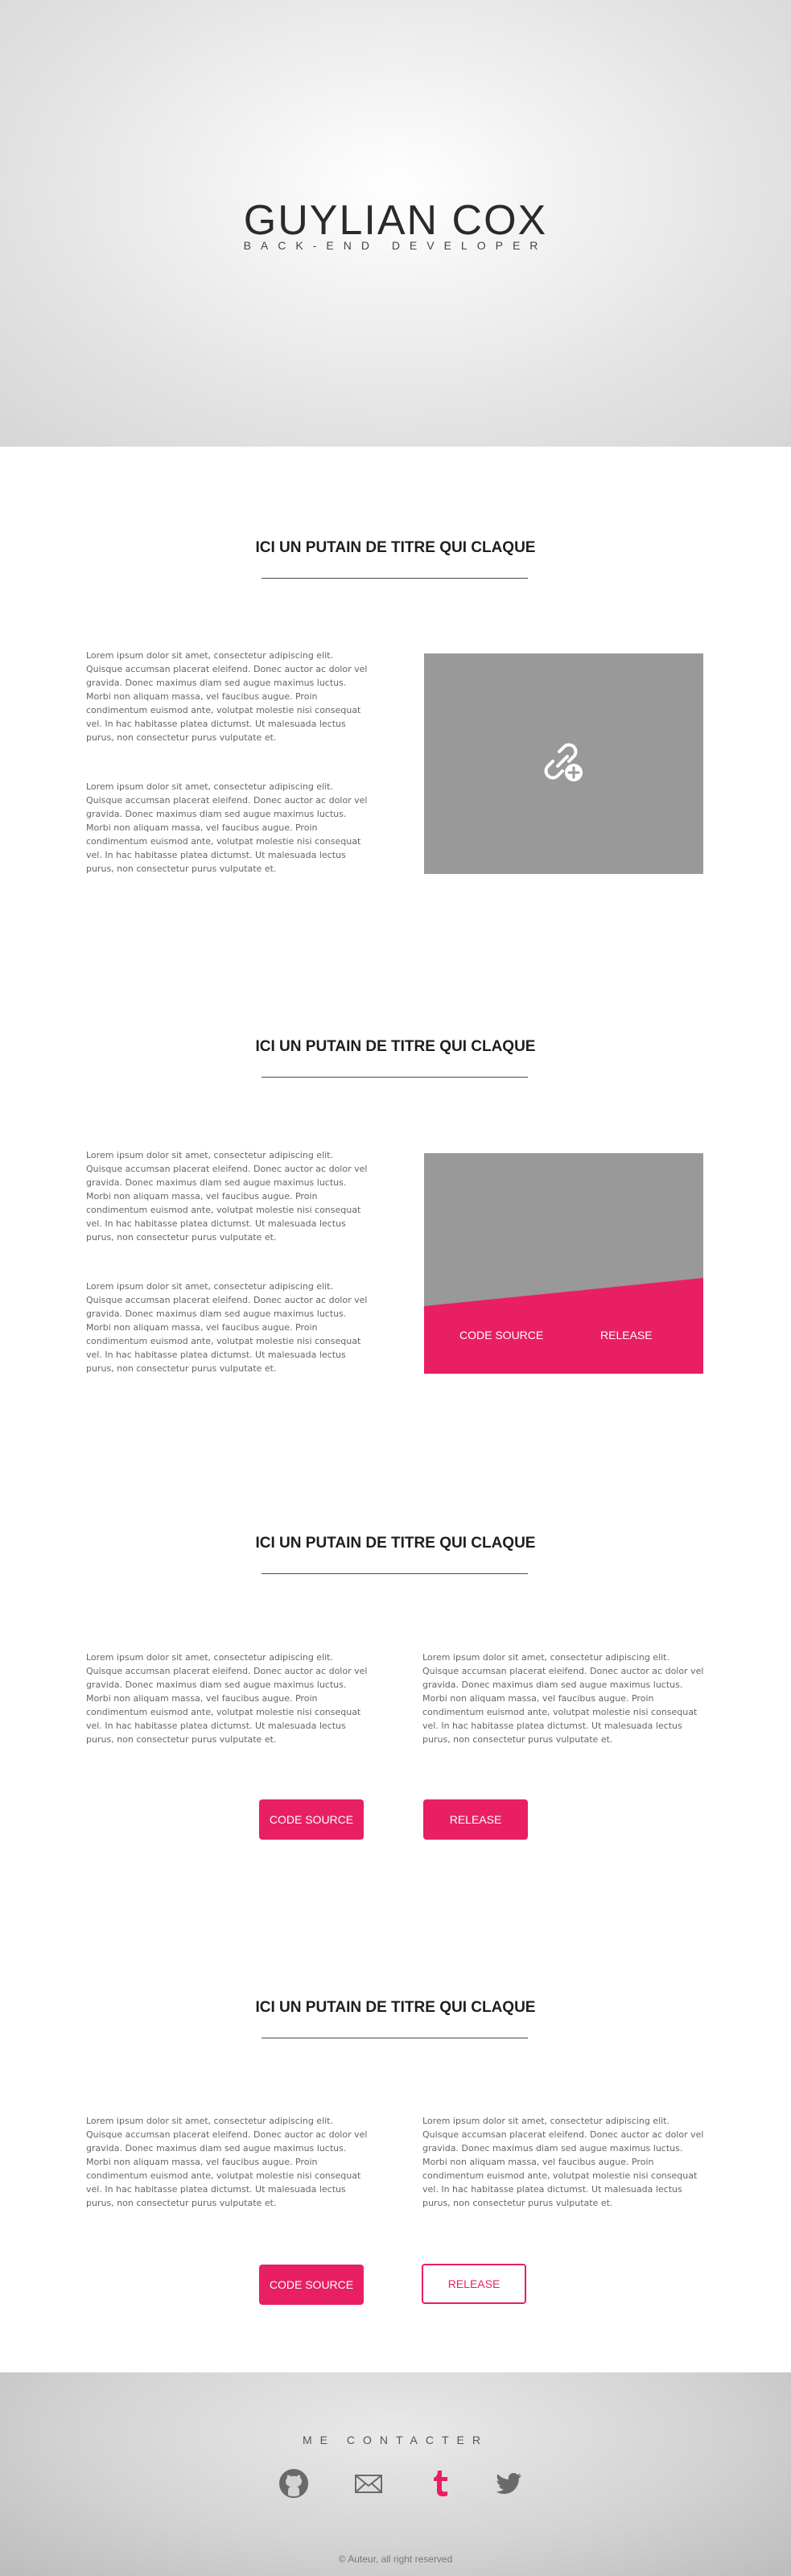 The width and height of the screenshot is (791, 2576). I want to click on project-media-hover: CODE SOURCE RELEASE, so click(563, 1263).